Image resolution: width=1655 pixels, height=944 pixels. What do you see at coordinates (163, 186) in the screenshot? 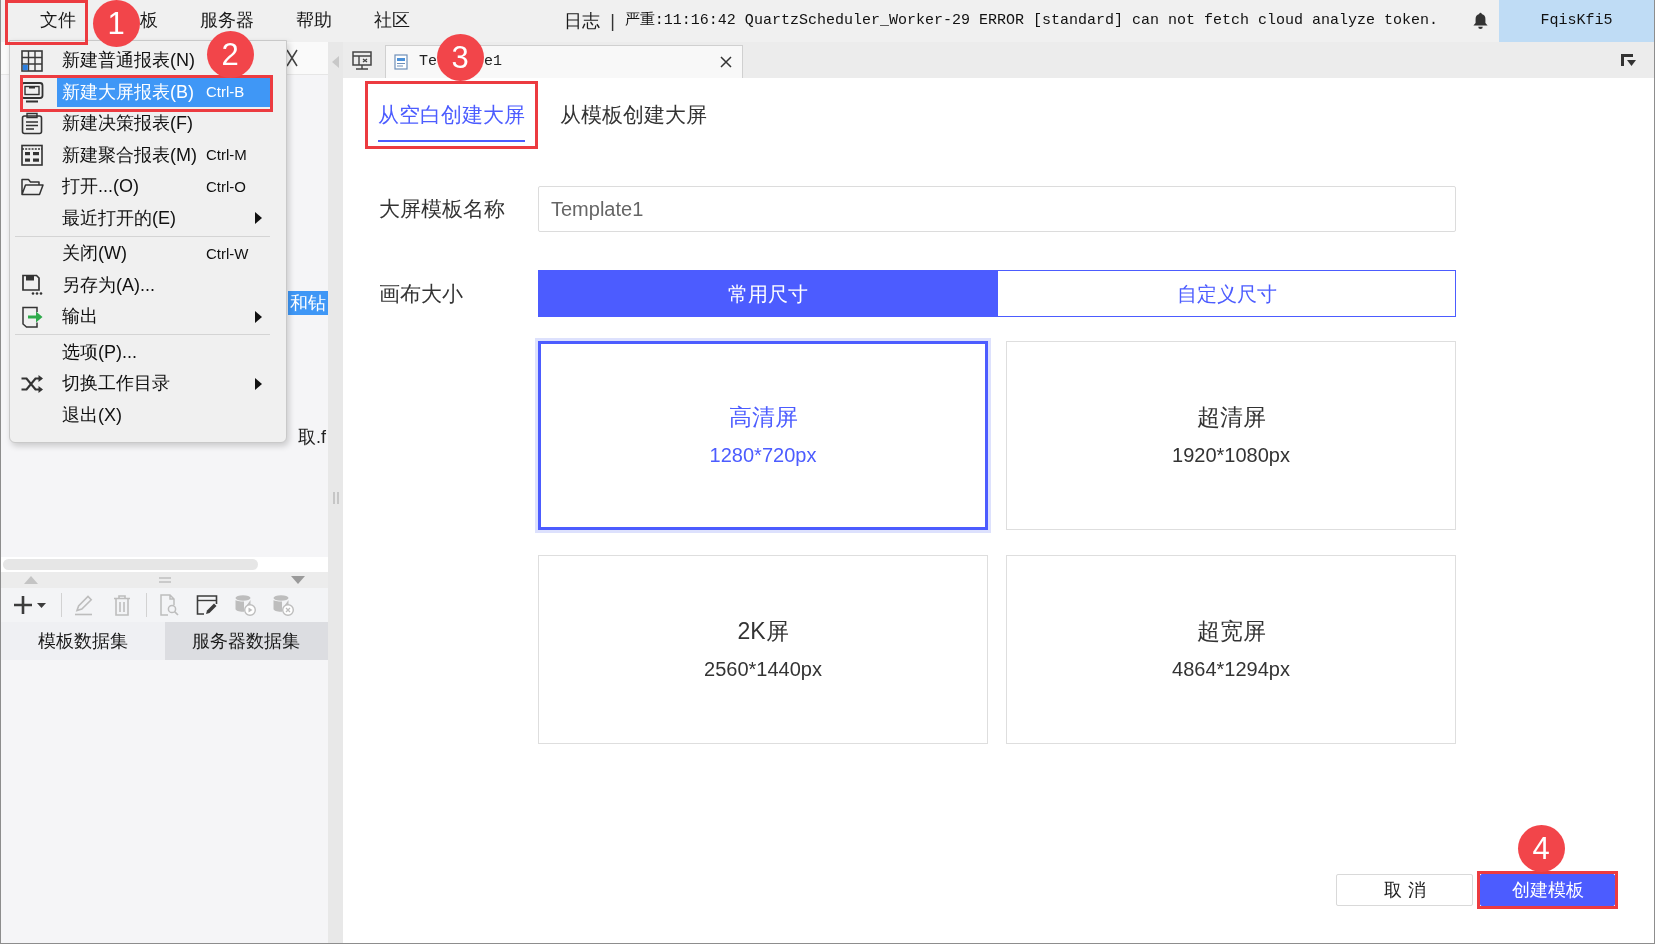
I see `menu-item: 打开...(O) Ctrl-O` at bounding box center [163, 186].